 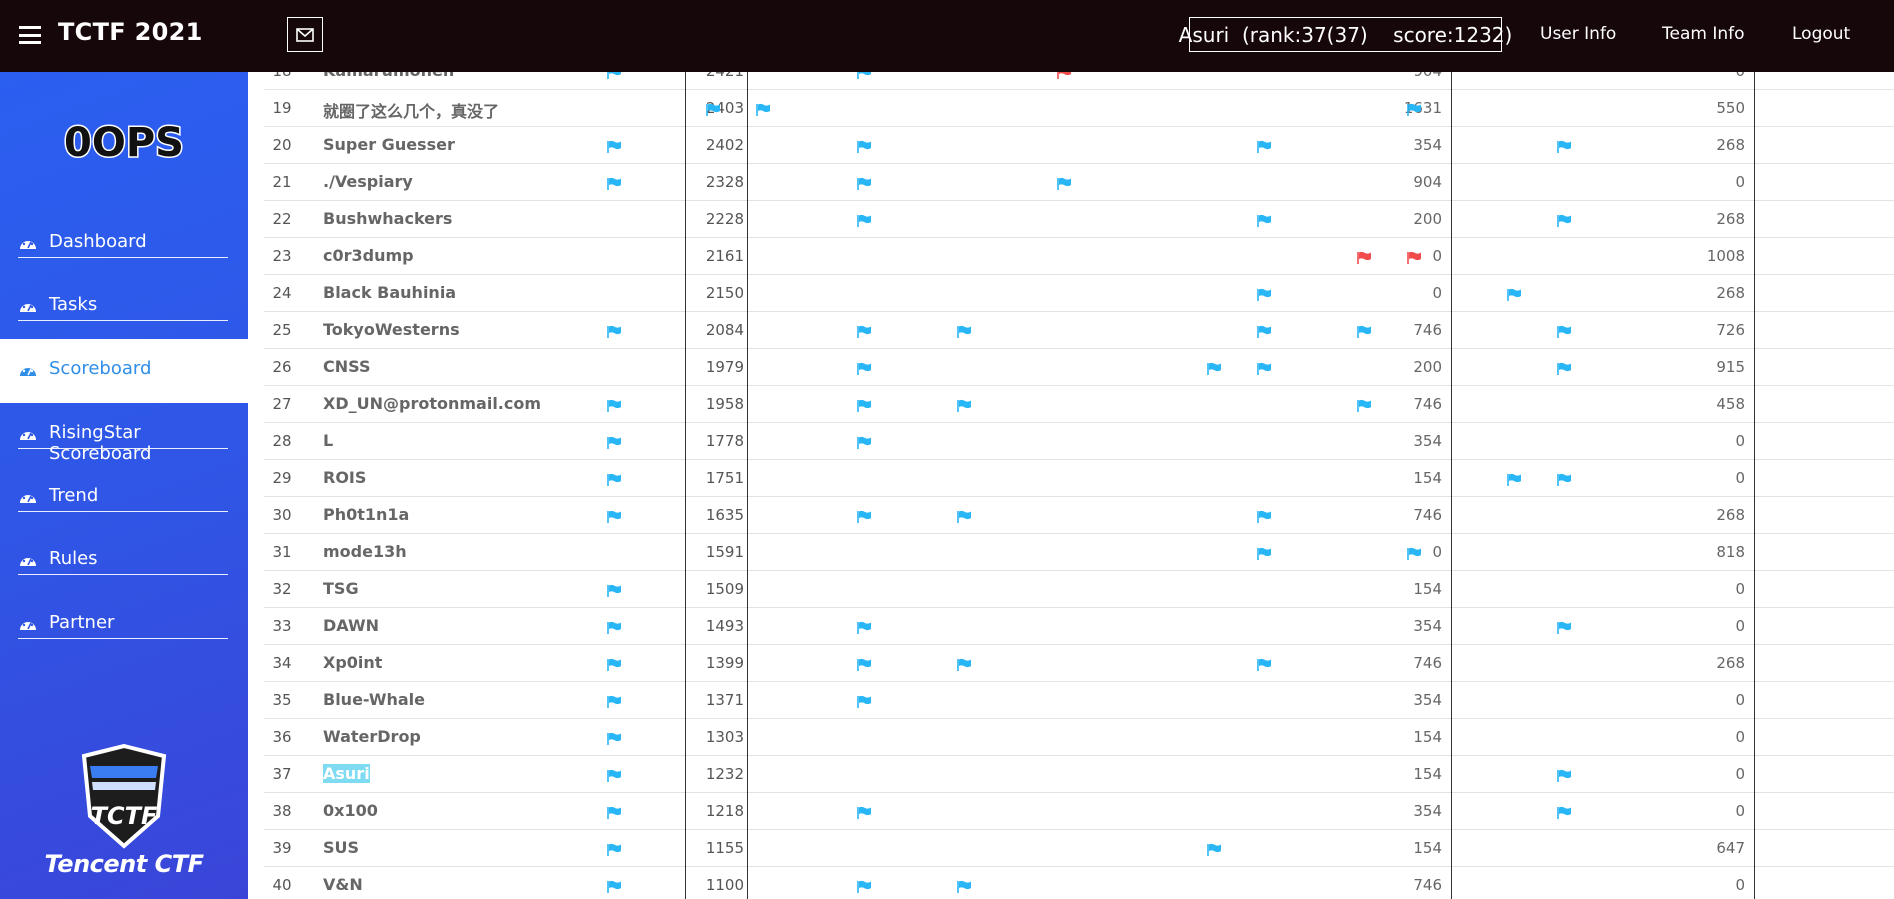 I want to click on total-score-cell: 1232, so click(x=724, y=774).